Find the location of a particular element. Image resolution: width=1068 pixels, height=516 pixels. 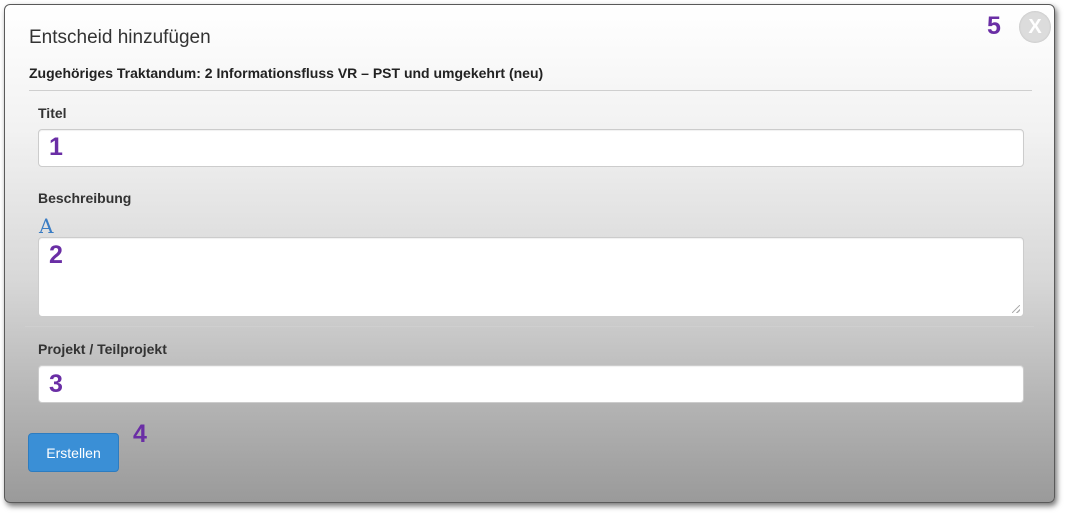

description-textarea is located at coordinates (531, 277).